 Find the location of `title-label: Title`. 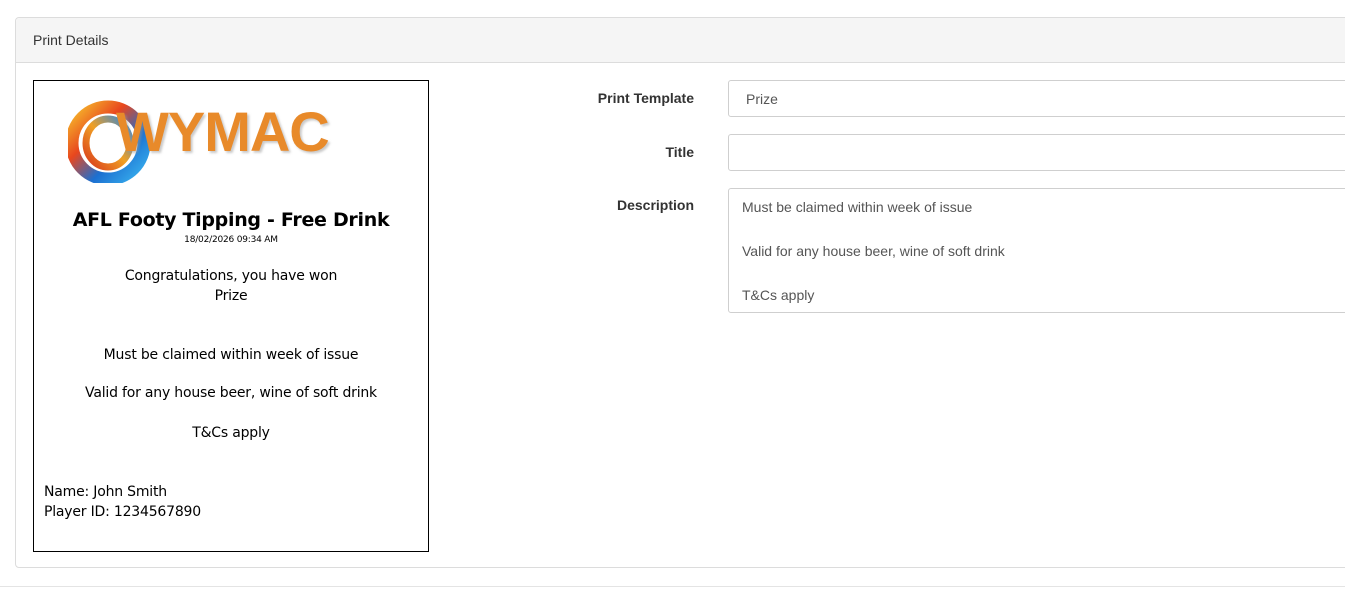

title-label: Title is located at coordinates (679, 152).